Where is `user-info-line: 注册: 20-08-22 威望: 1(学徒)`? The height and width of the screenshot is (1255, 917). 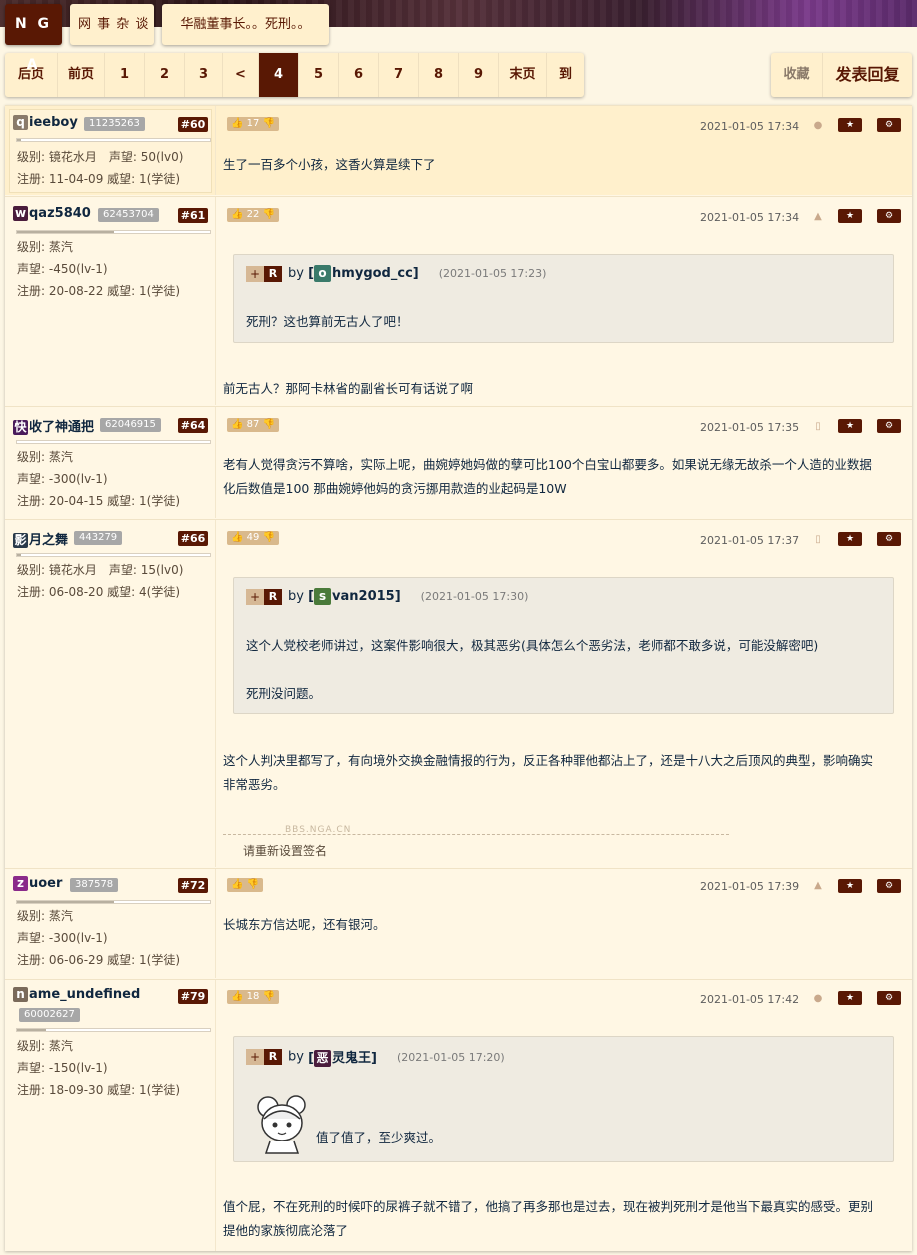
user-info-line: 注册: 20-08-22 威望: 1(学徒) is located at coordinates (98, 291).